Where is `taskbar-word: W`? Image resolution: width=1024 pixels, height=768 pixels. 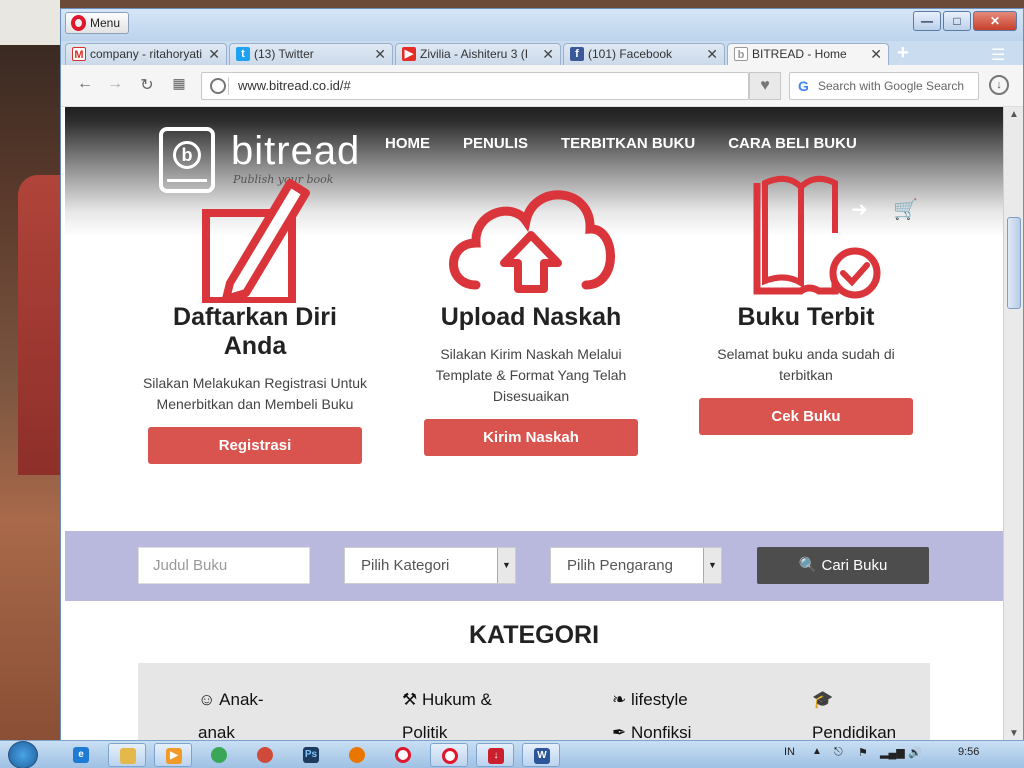
taskbar-word: W is located at coordinates (541, 755).